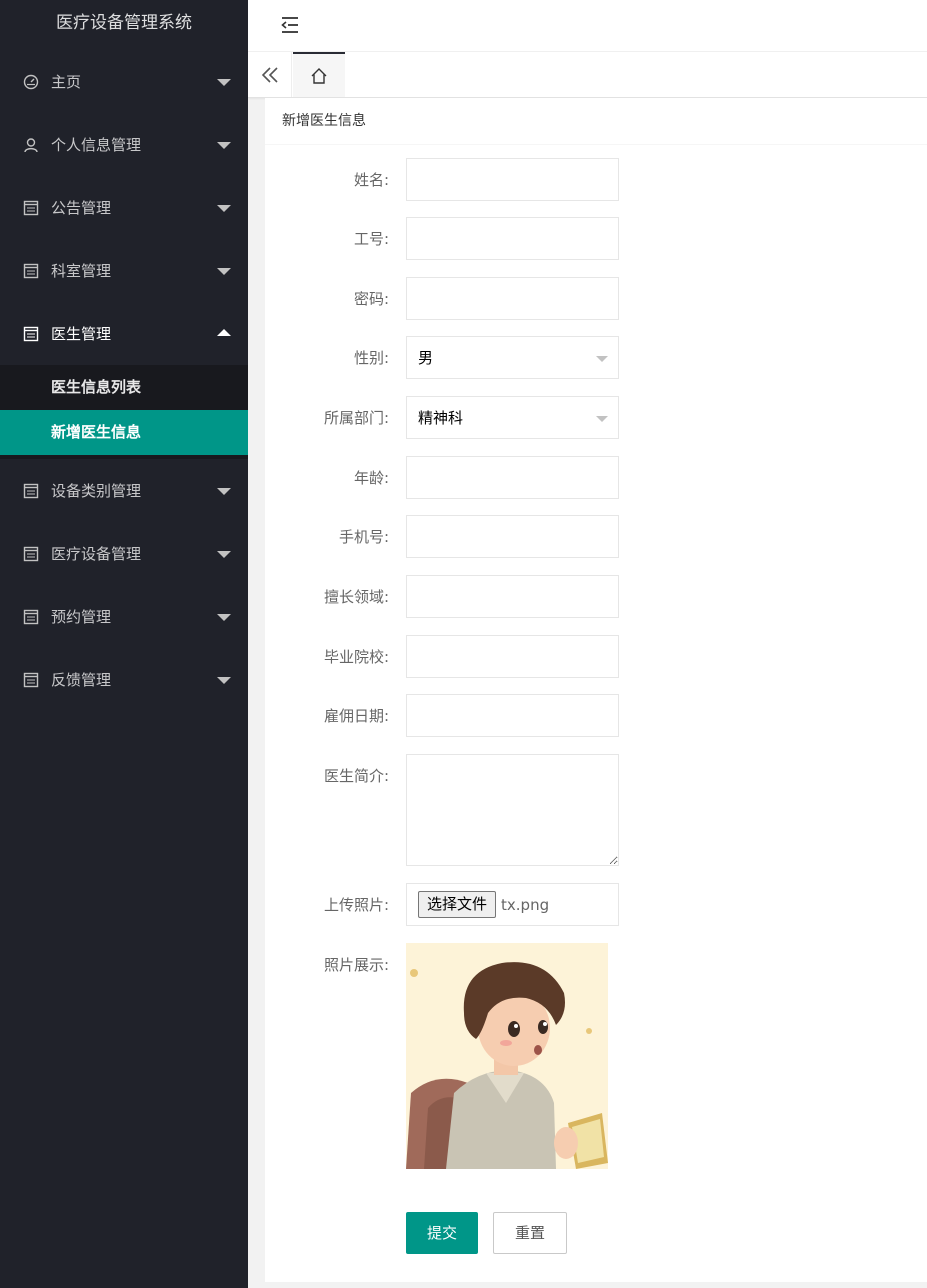  I want to click on password-input, so click(512, 298).